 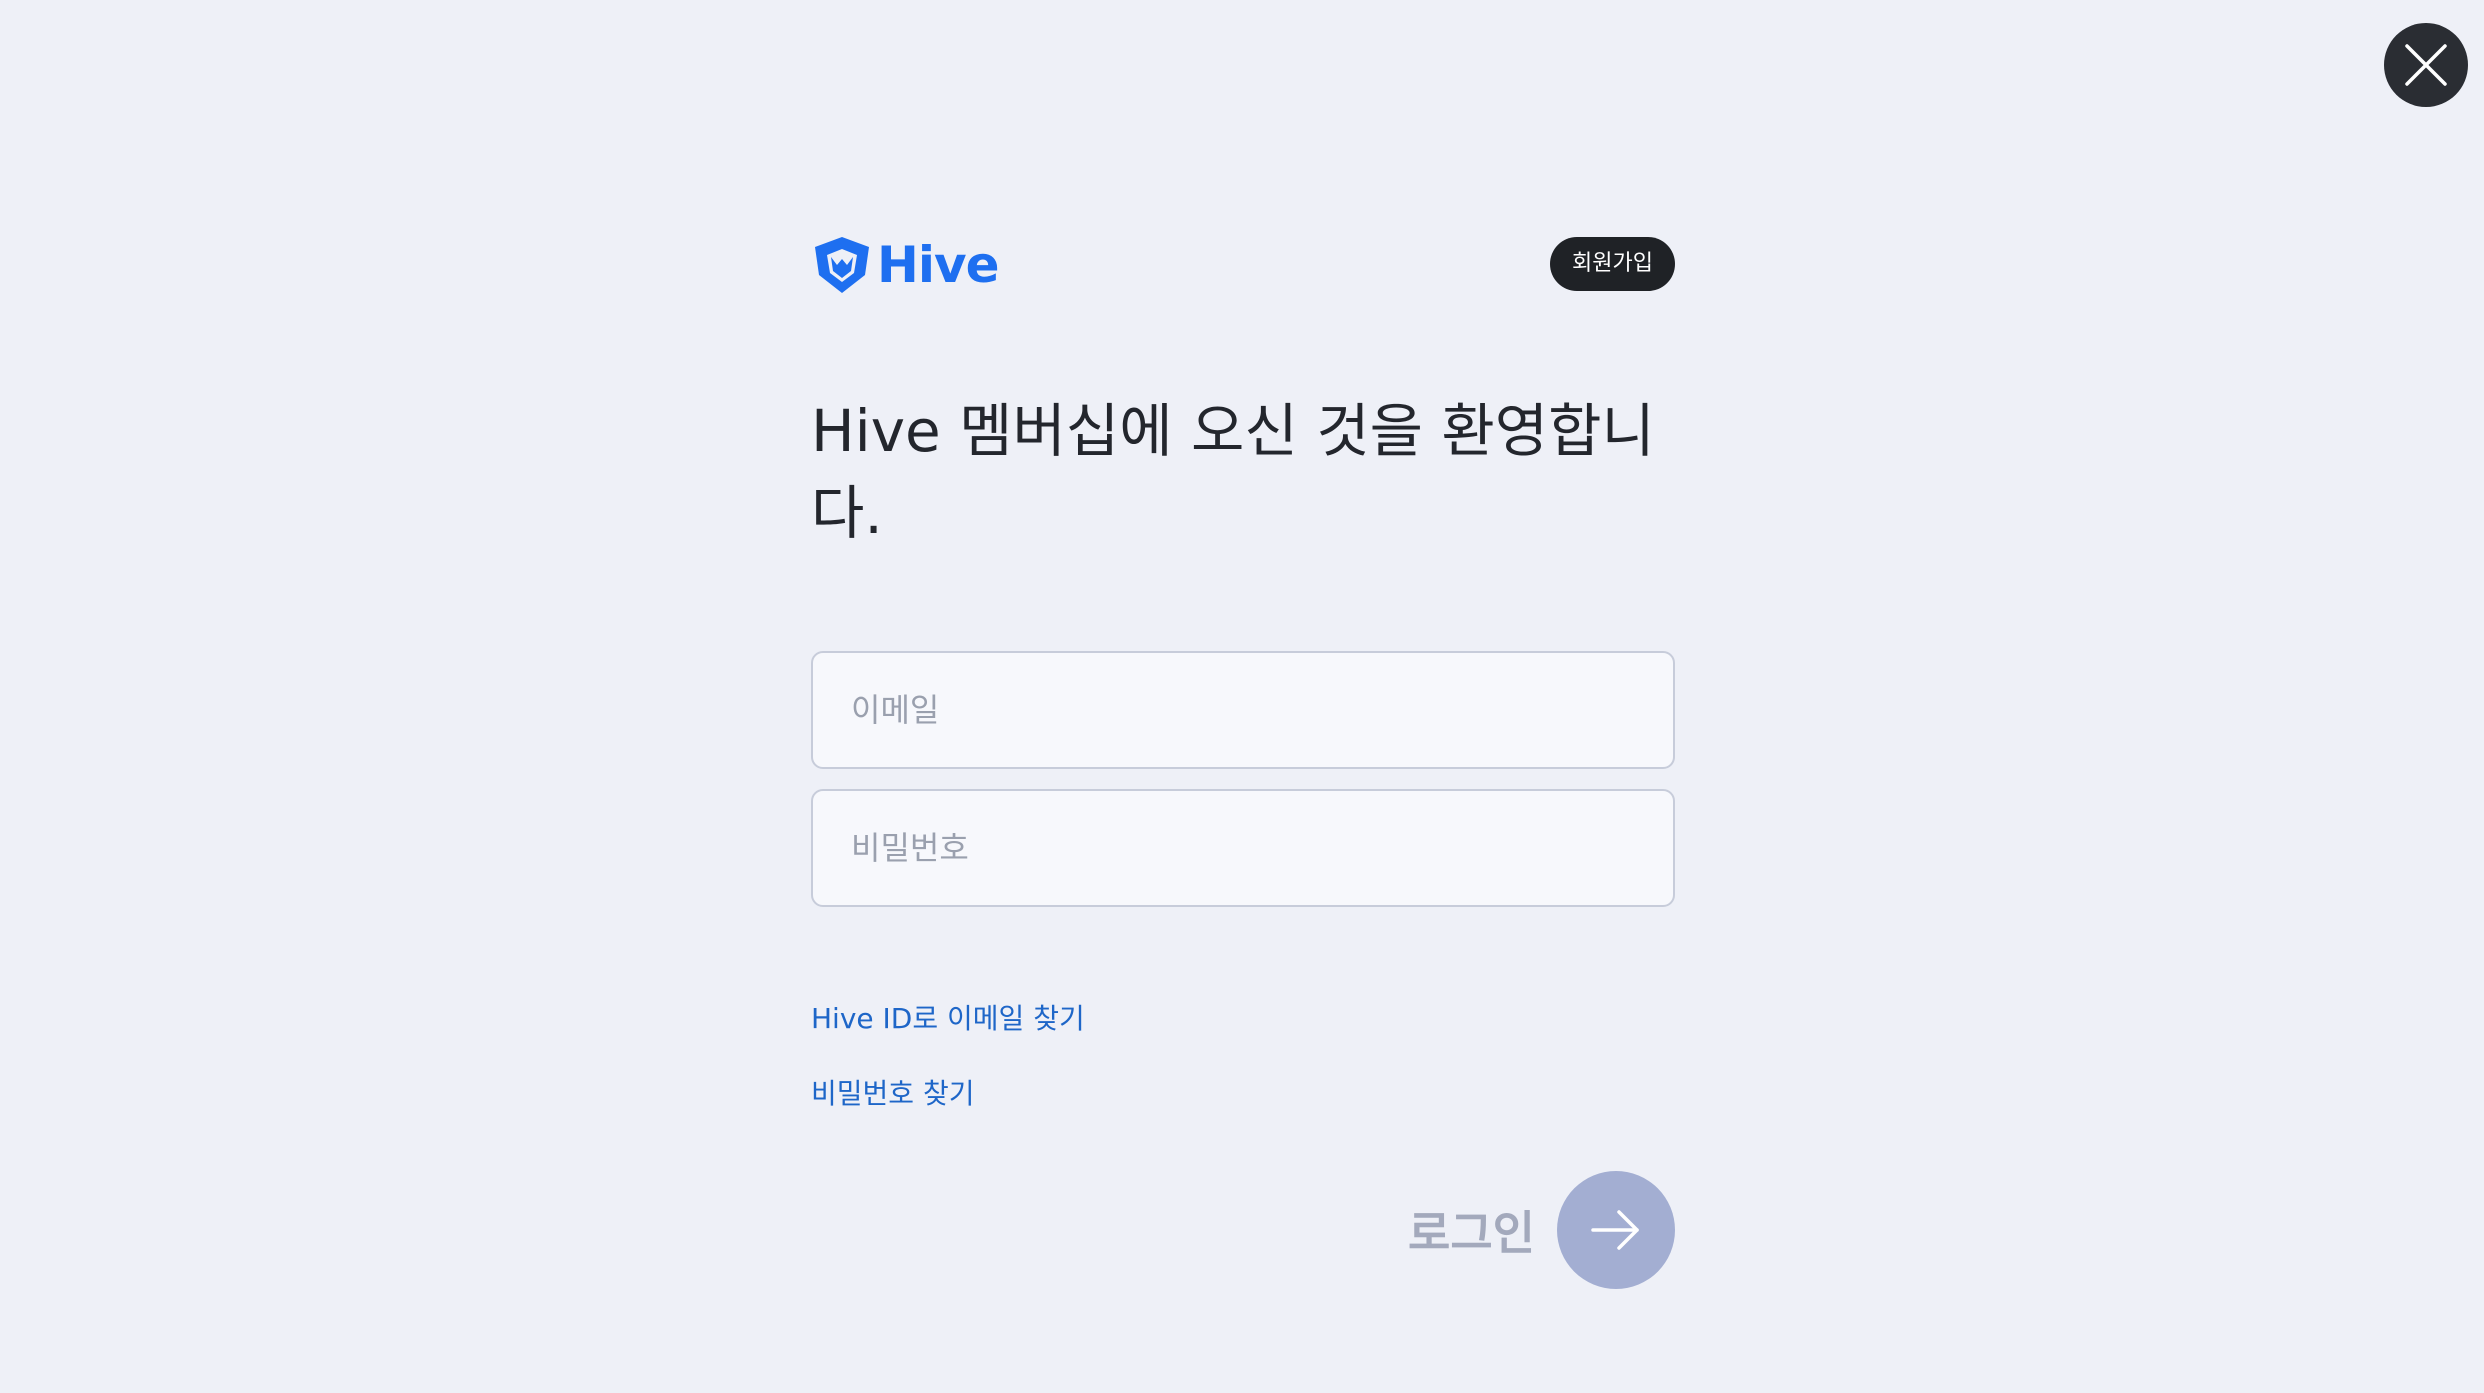 What do you see at coordinates (1233, 472) in the screenshot?
I see `page-title: Hive 멤버십에 오신 것을 환영합니다.` at bounding box center [1233, 472].